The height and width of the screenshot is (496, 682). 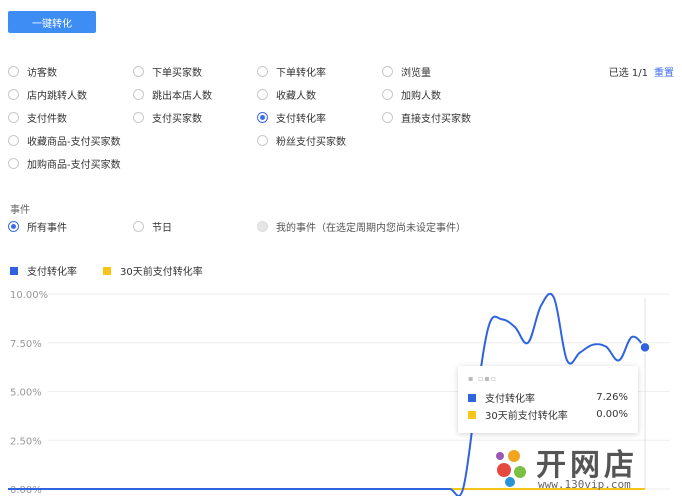 I want to click on watermark: 开网店 www.130vip.com, so click(x=585, y=468).